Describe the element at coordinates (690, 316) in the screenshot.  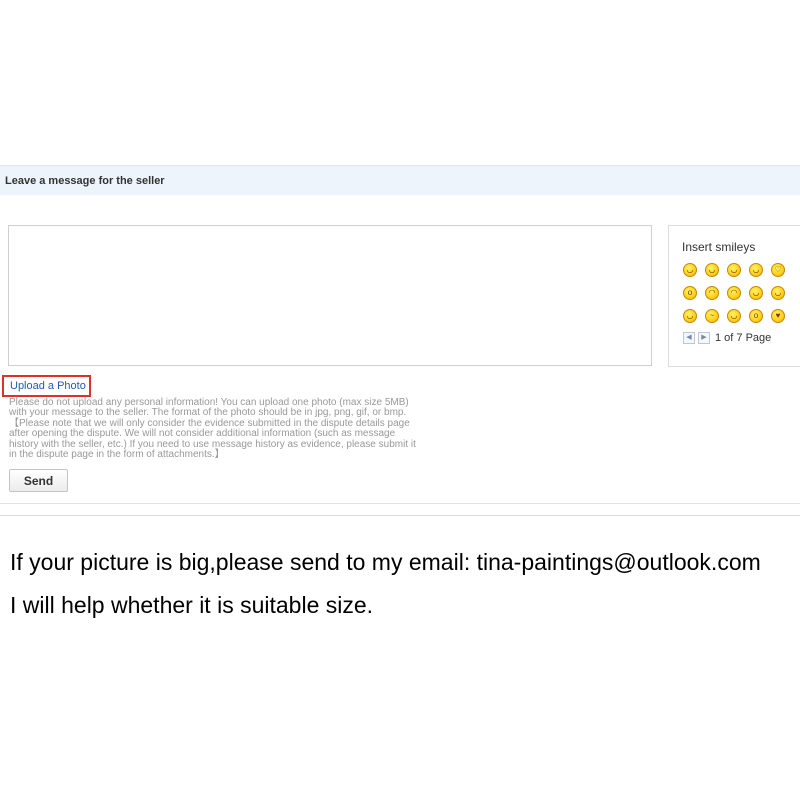
I see `smiley-tongue-icon: ◡` at that location.